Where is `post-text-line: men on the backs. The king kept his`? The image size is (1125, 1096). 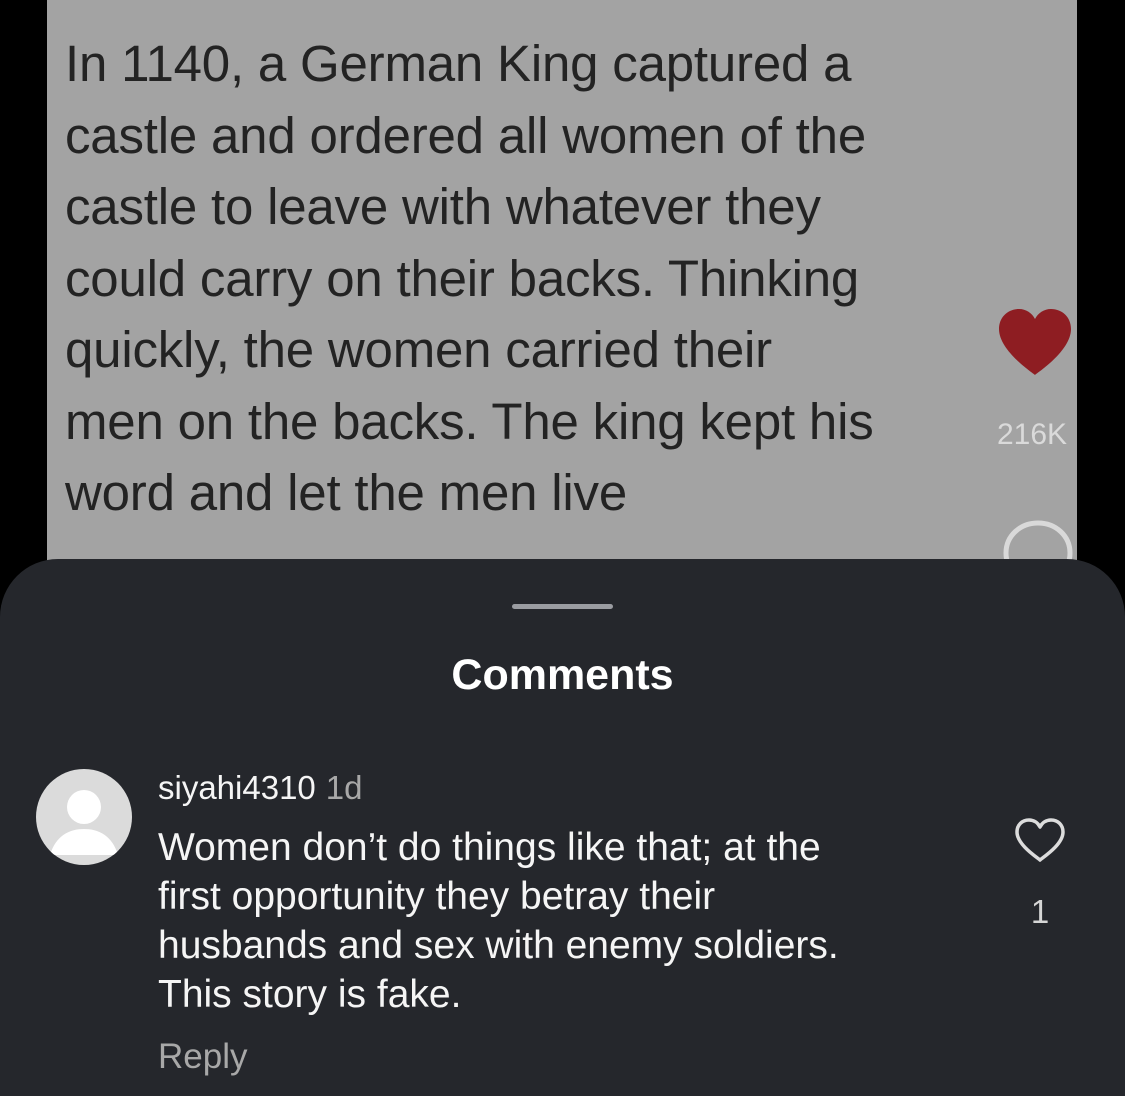
post-text-line: men on the backs. The king kept his is located at coordinates (469, 421).